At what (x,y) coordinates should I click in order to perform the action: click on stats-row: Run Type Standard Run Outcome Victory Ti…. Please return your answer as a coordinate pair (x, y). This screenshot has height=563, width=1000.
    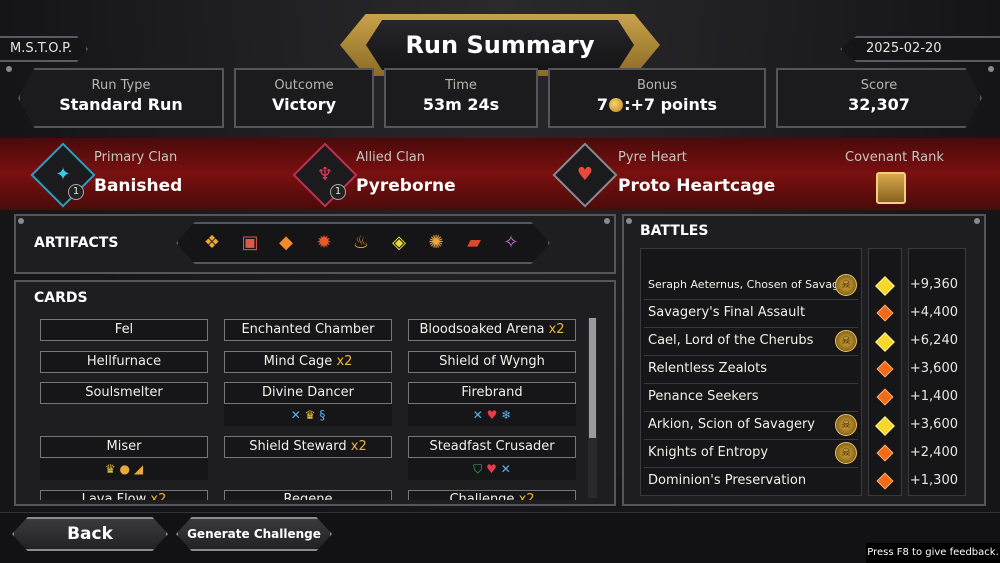
    Looking at the image, I should click on (500, 98).